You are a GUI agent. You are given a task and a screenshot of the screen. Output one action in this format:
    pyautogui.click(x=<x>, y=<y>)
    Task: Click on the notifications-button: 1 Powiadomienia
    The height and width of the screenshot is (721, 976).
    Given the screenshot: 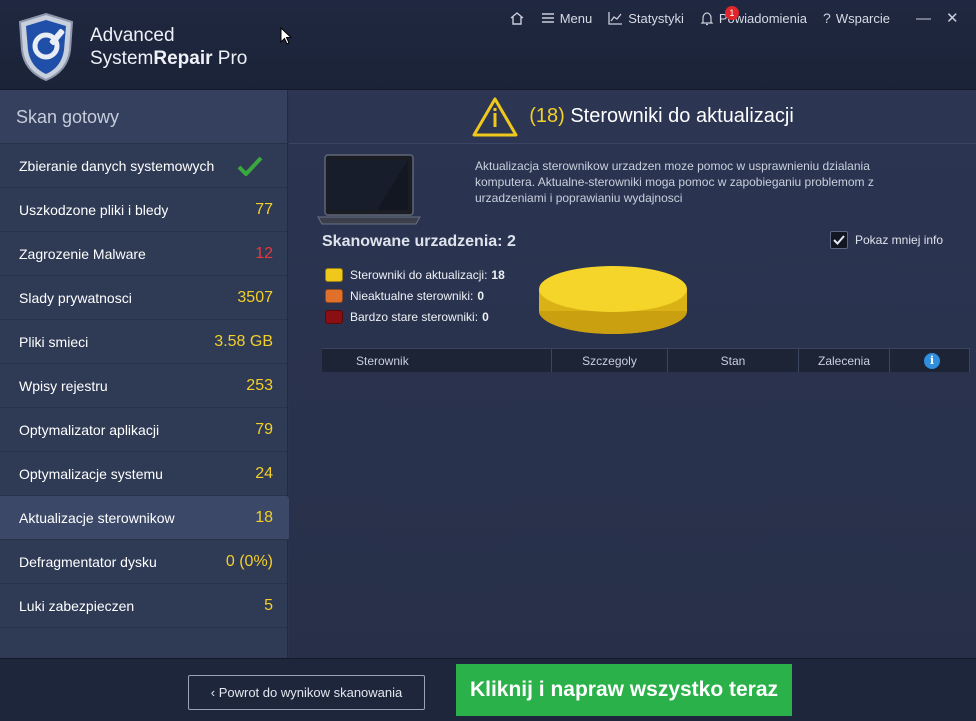 What is the action you would take?
    pyautogui.click(x=753, y=15)
    